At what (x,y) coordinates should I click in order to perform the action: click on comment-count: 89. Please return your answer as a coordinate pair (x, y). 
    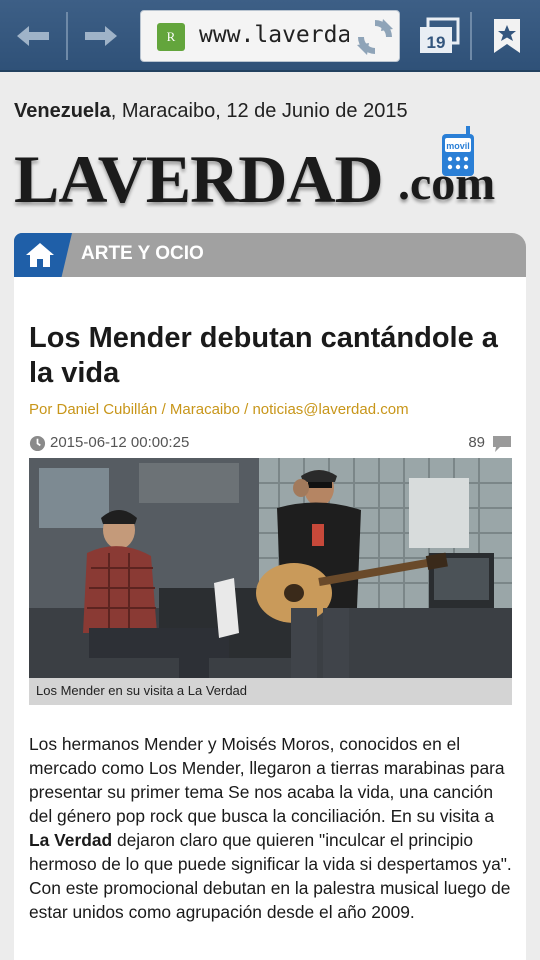
    Looking at the image, I should click on (476, 442).